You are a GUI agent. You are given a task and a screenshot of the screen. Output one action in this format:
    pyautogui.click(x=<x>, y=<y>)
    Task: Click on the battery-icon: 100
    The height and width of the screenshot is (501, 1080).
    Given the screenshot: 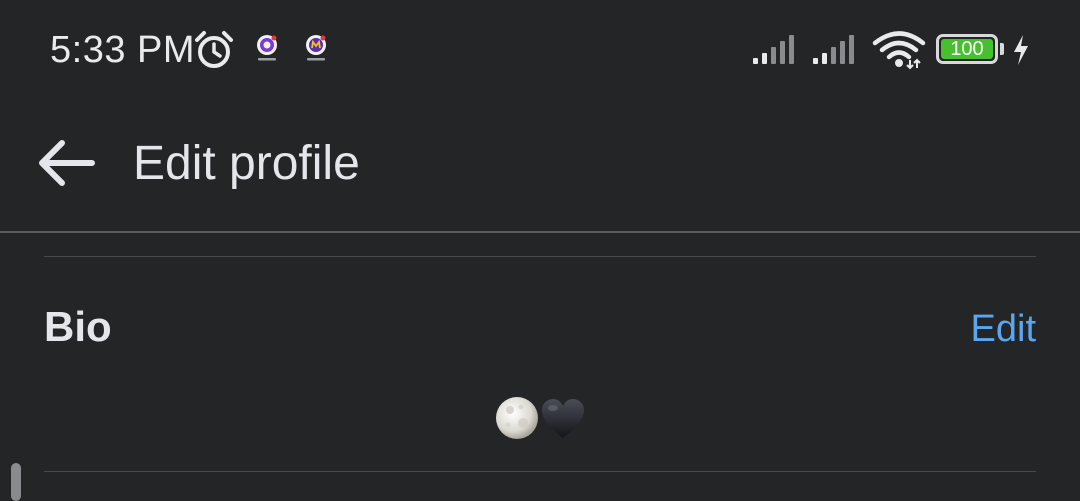 What is the action you would take?
    pyautogui.click(x=967, y=49)
    